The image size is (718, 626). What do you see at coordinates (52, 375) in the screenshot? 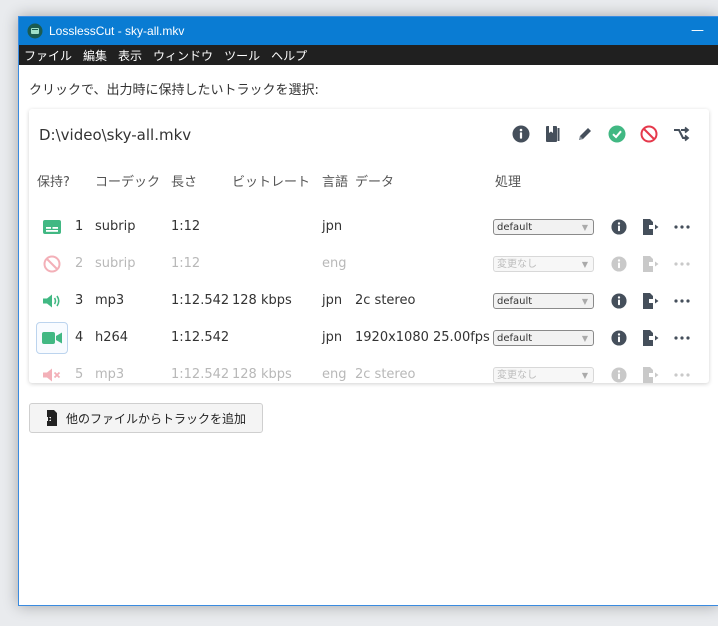
I see `volume-mute-icon` at bounding box center [52, 375].